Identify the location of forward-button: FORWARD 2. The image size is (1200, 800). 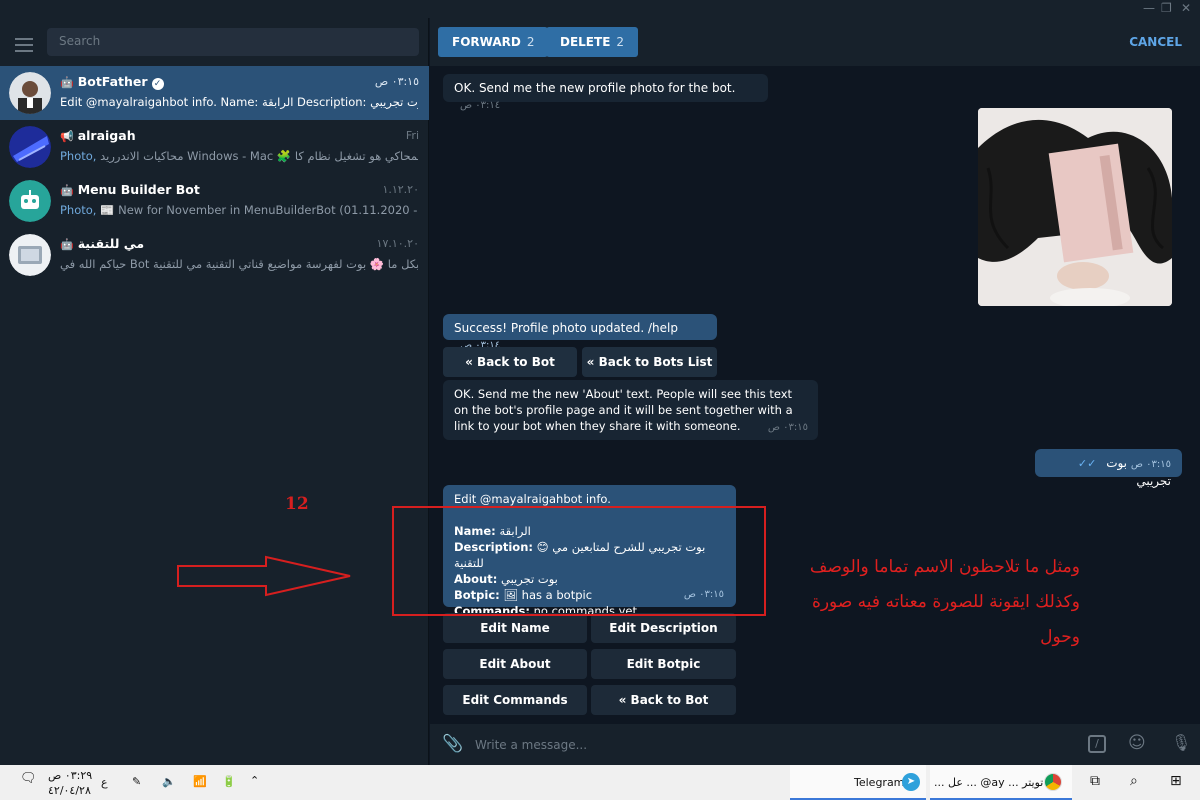
(493, 42).